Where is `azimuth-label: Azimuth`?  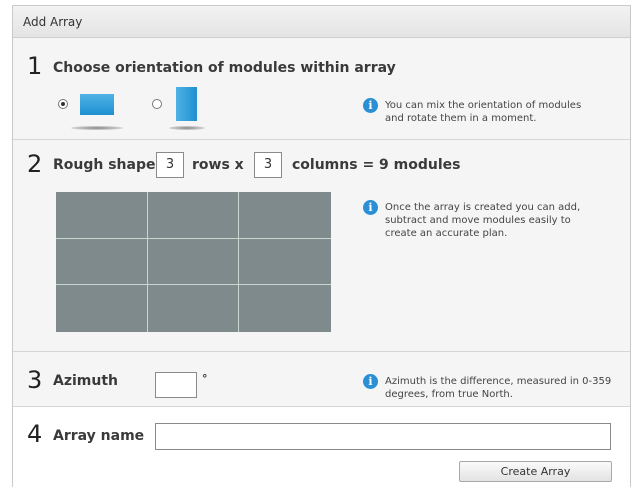
azimuth-label: Azimuth is located at coordinates (85, 381).